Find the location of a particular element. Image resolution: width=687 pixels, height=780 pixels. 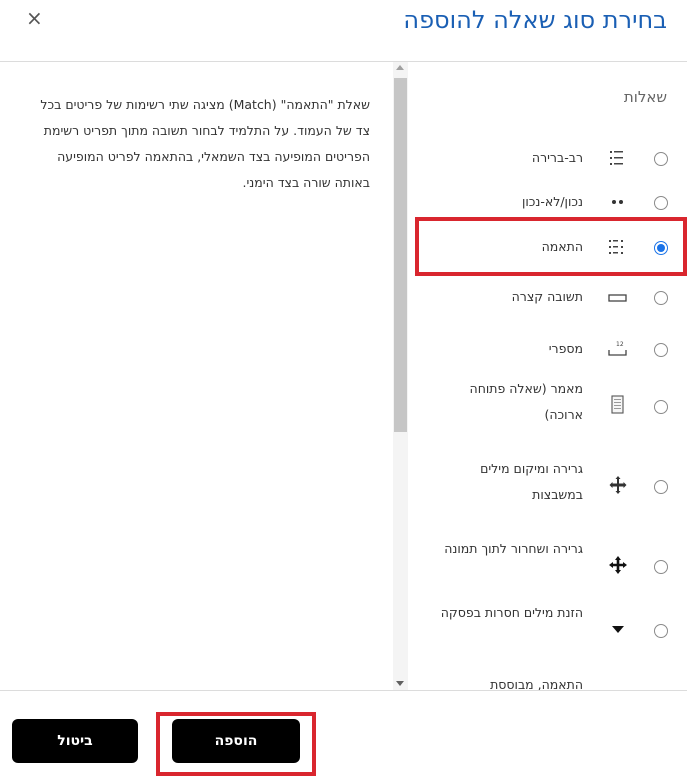

cancel-button: ביטול is located at coordinates (75, 741).